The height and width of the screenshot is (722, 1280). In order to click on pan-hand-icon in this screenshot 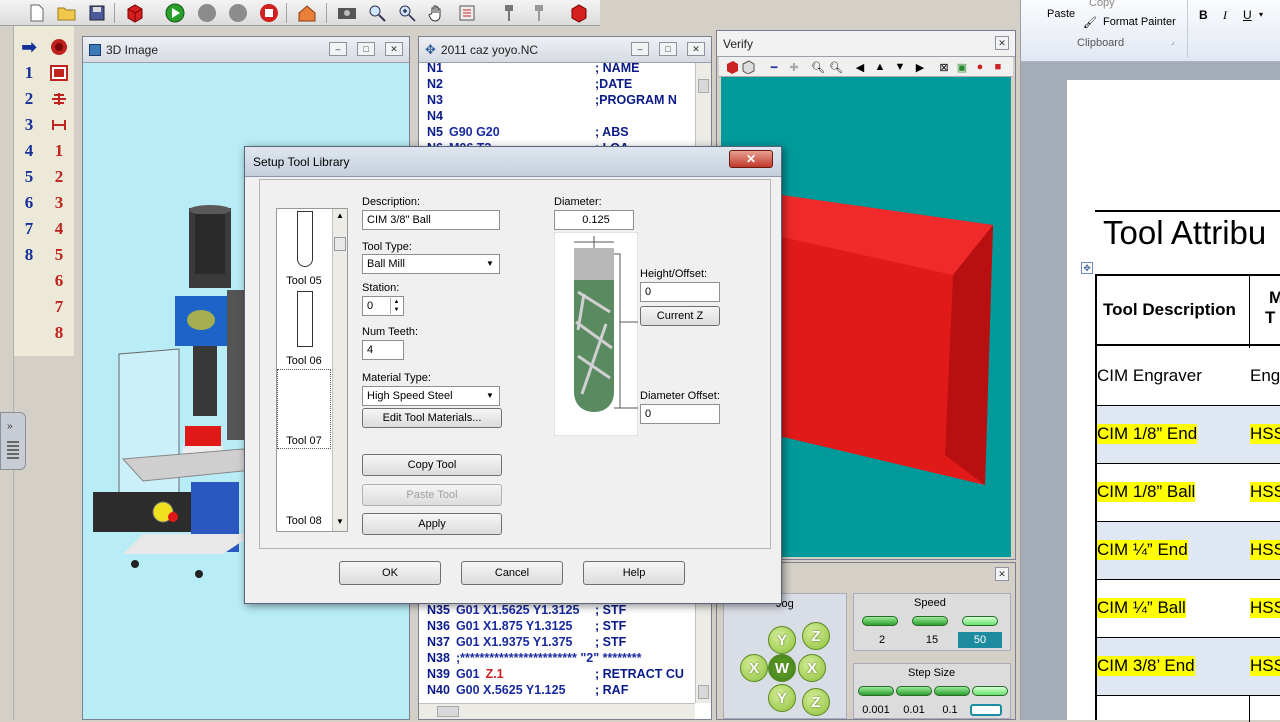, I will do `click(437, 13)`.